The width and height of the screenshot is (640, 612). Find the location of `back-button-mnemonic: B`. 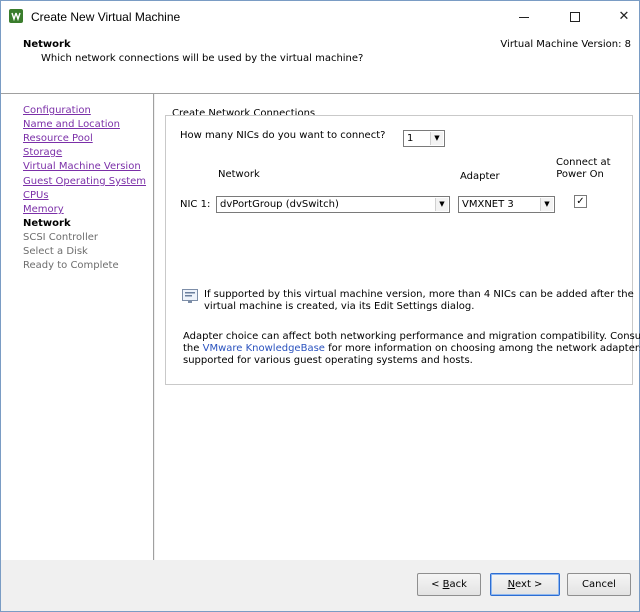

back-button-mnemonic: B is located at coordinates (446, 584).